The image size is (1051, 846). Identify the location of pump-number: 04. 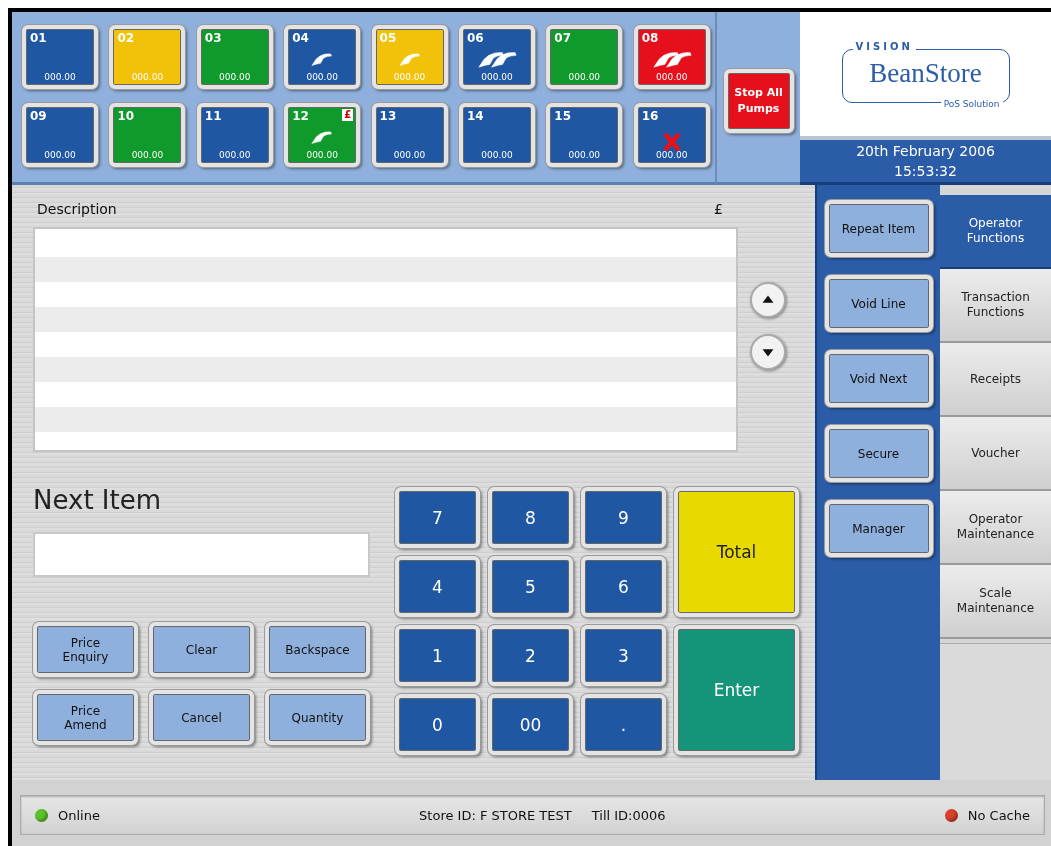
(300, 38).